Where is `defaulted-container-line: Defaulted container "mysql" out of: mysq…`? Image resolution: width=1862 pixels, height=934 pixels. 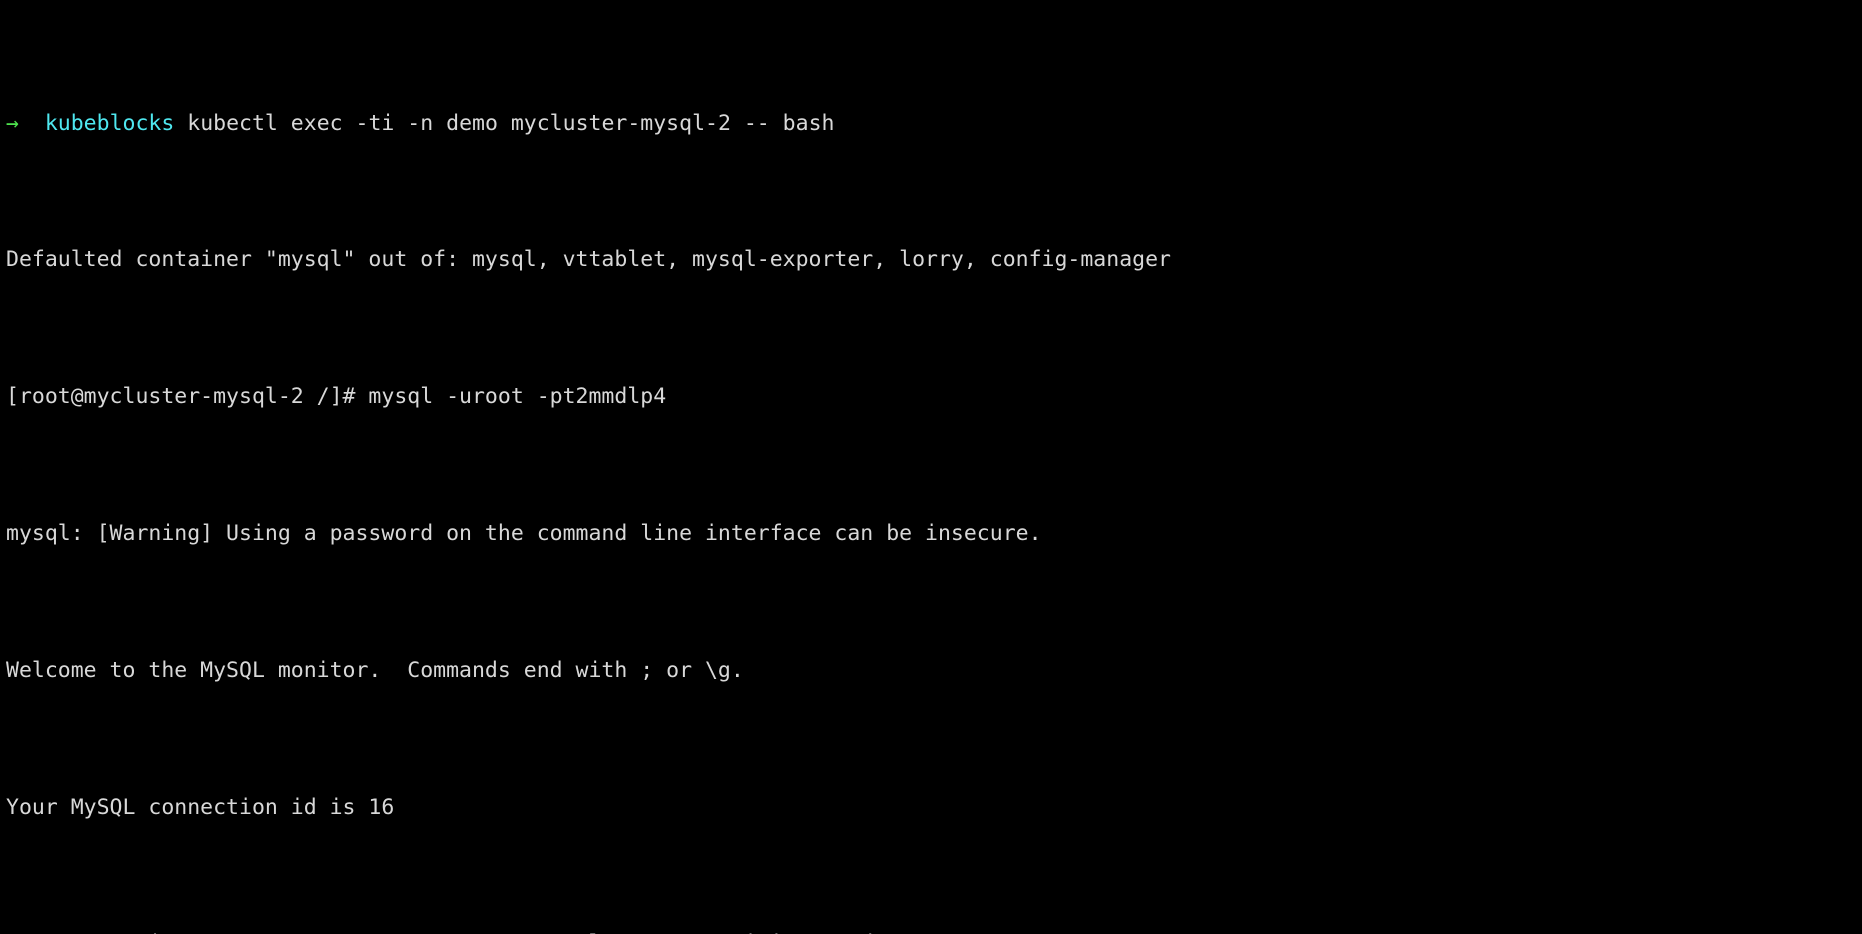
defaulted-container-line: Defaulted container "mysql" out of: mysq… is located at coordinates (588, 260).